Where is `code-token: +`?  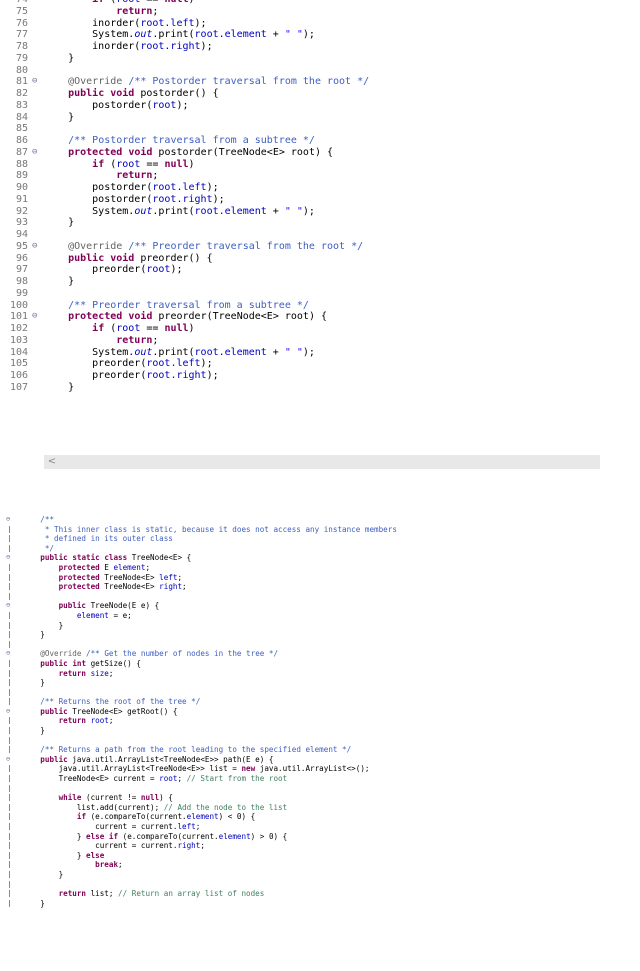 code-token: + is located at coordinates (275, 35).